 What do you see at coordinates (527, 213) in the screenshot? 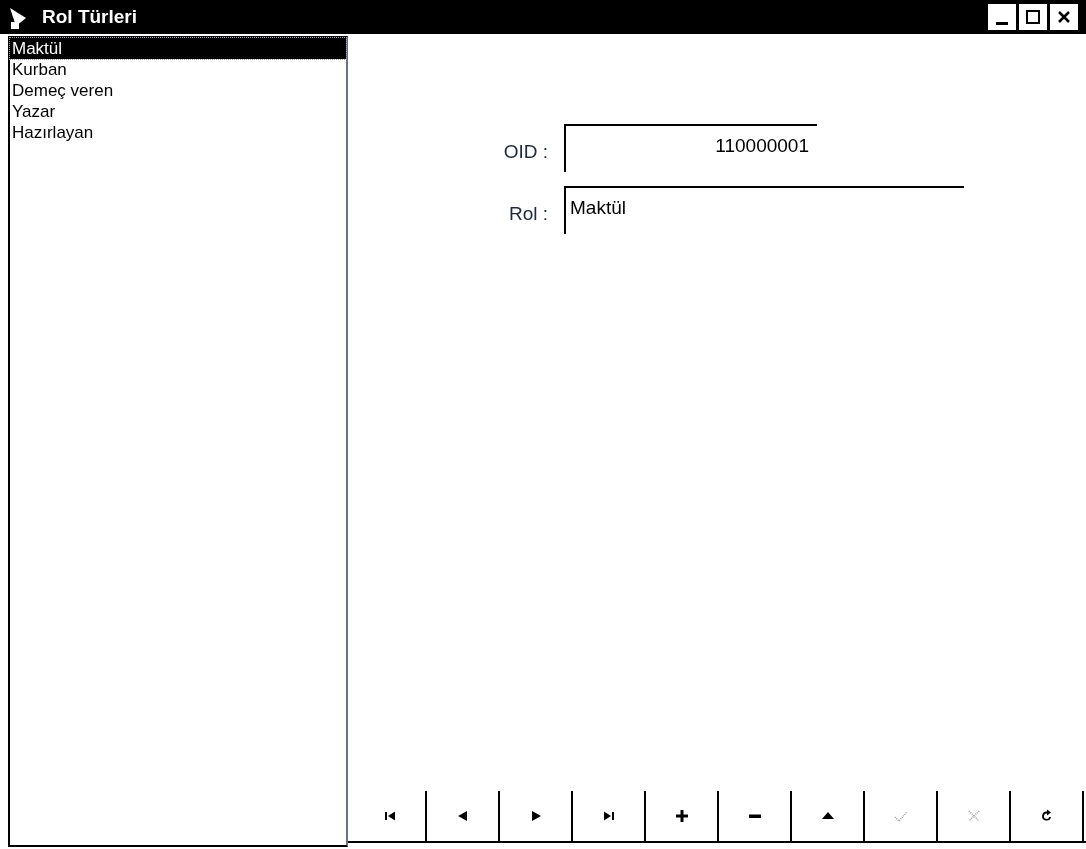
I see `field-label: Rol :` at bounding box center [527, 213].